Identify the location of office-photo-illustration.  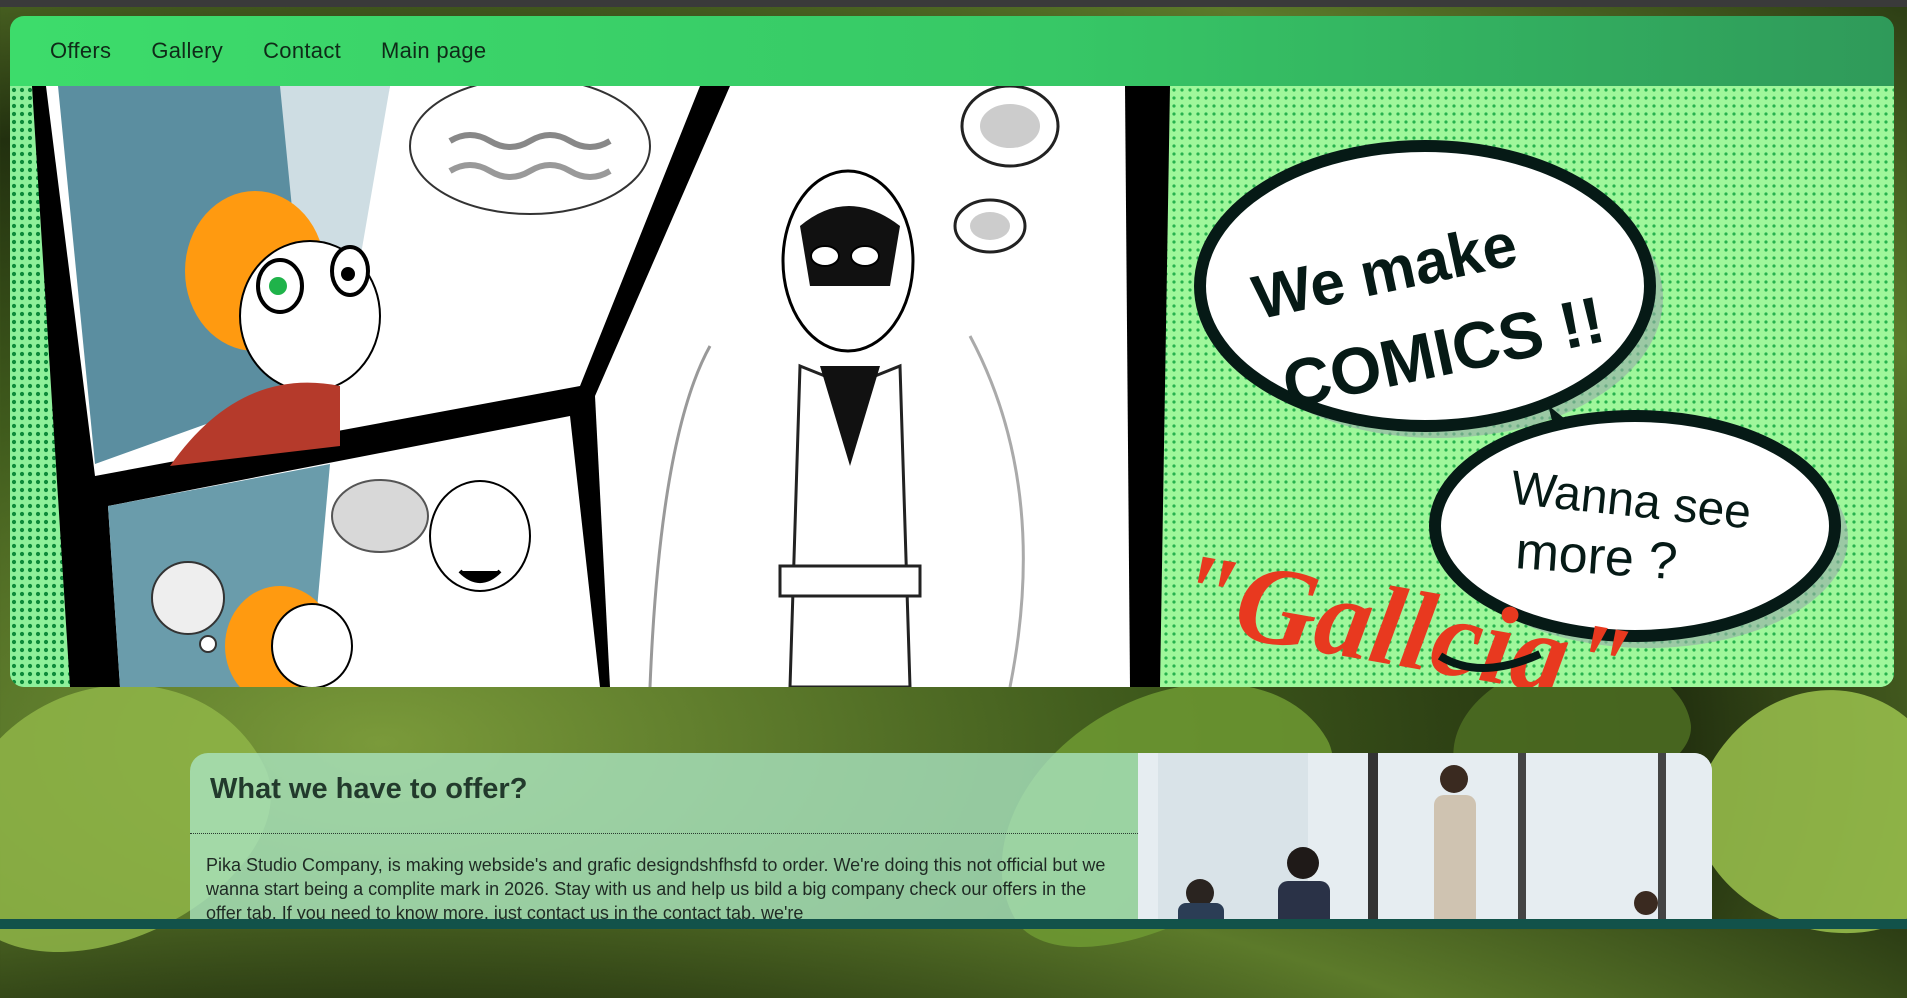
(1425, 841).